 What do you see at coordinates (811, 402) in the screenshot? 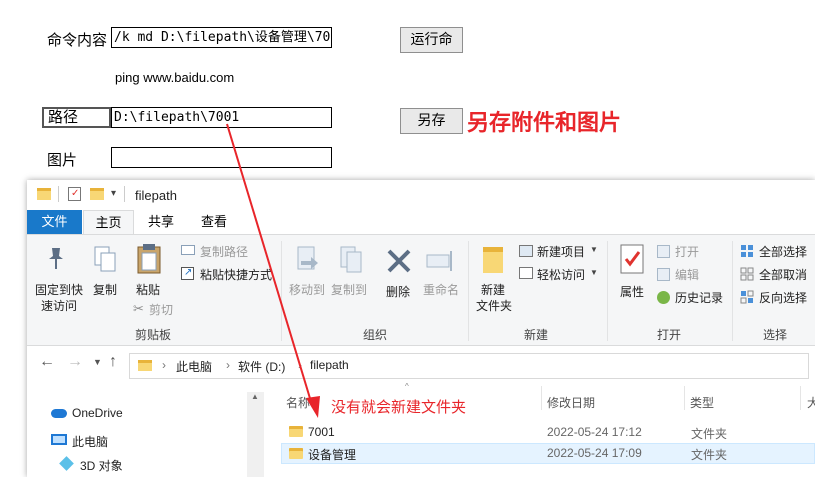
I see `column-header-size: 大` at bounding box center [811, 402].